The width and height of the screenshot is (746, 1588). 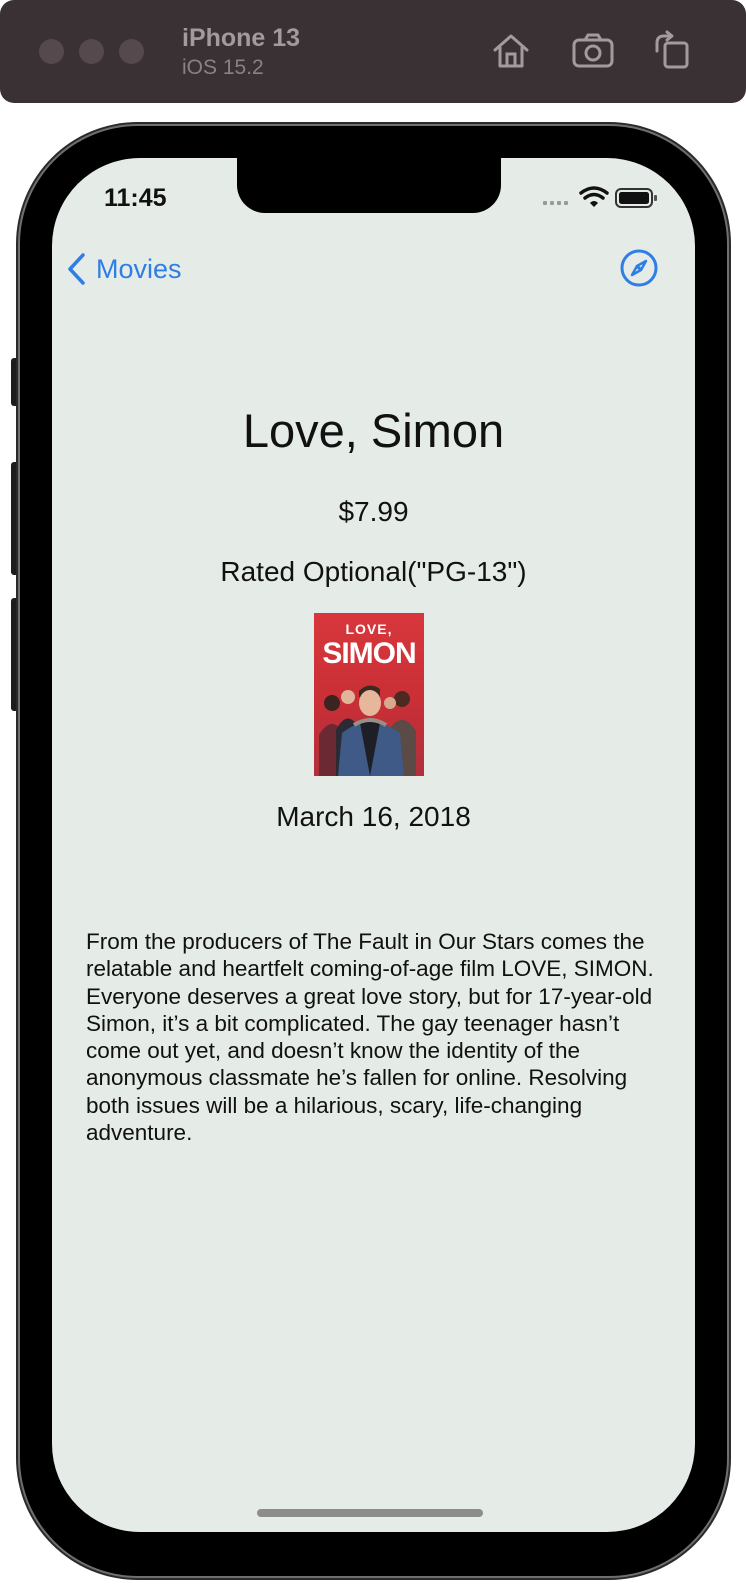 What do you see at coordinates (131, 51) in the screenshot?
I see `window-zoom-button` at bounding box center [131, 51].